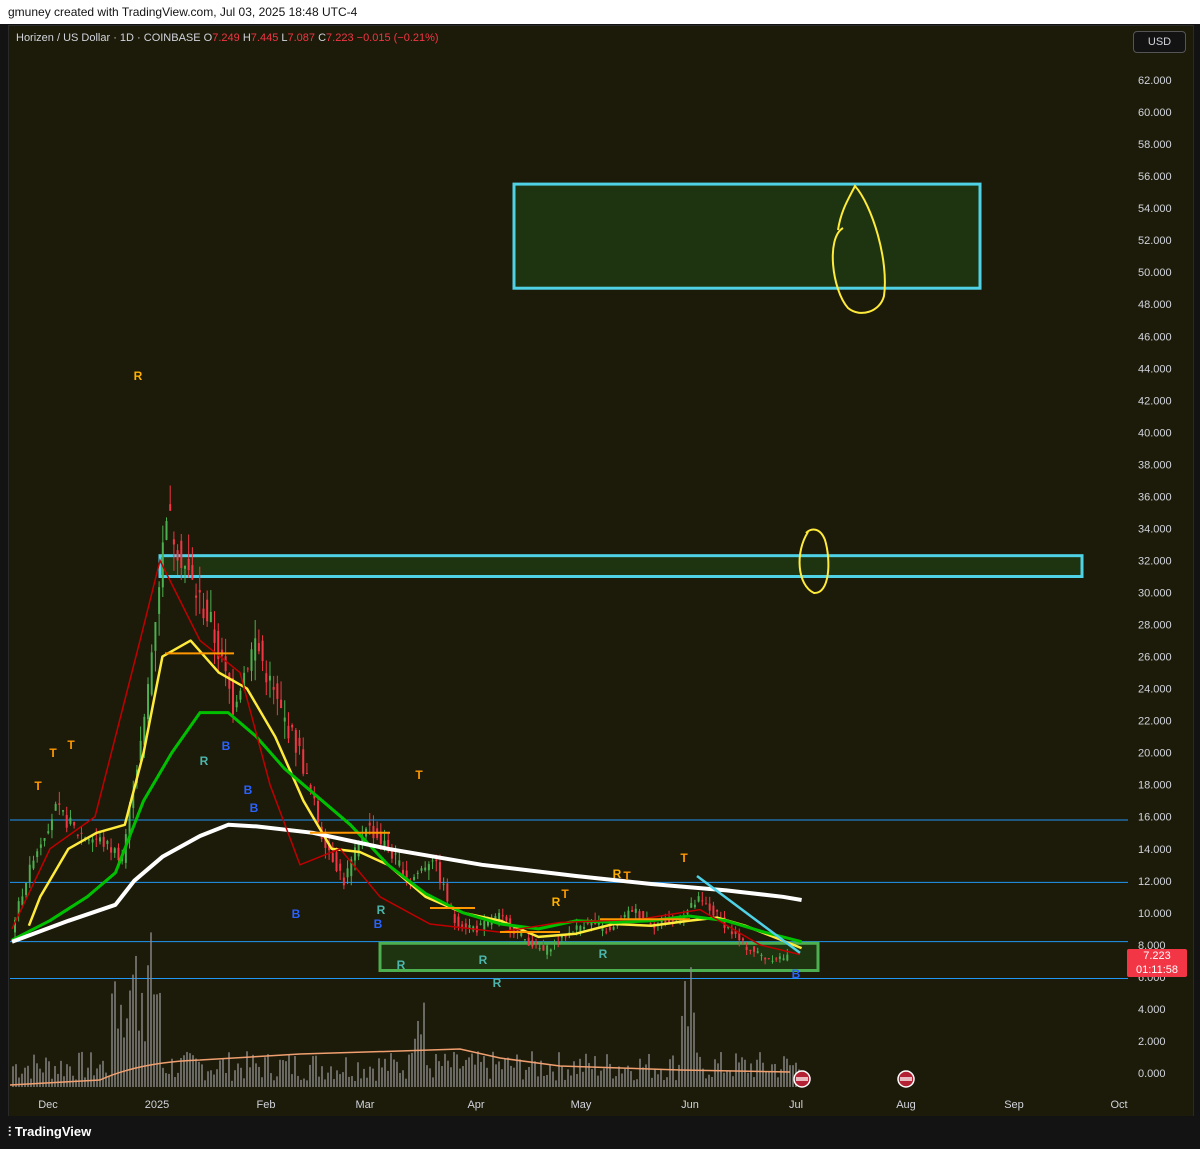 This screenshot has height=1149, width=1200. What do you see at coordinates (248, 790) in the screenshot?
I see `signal-label: B` at bounding box center [248, 790].